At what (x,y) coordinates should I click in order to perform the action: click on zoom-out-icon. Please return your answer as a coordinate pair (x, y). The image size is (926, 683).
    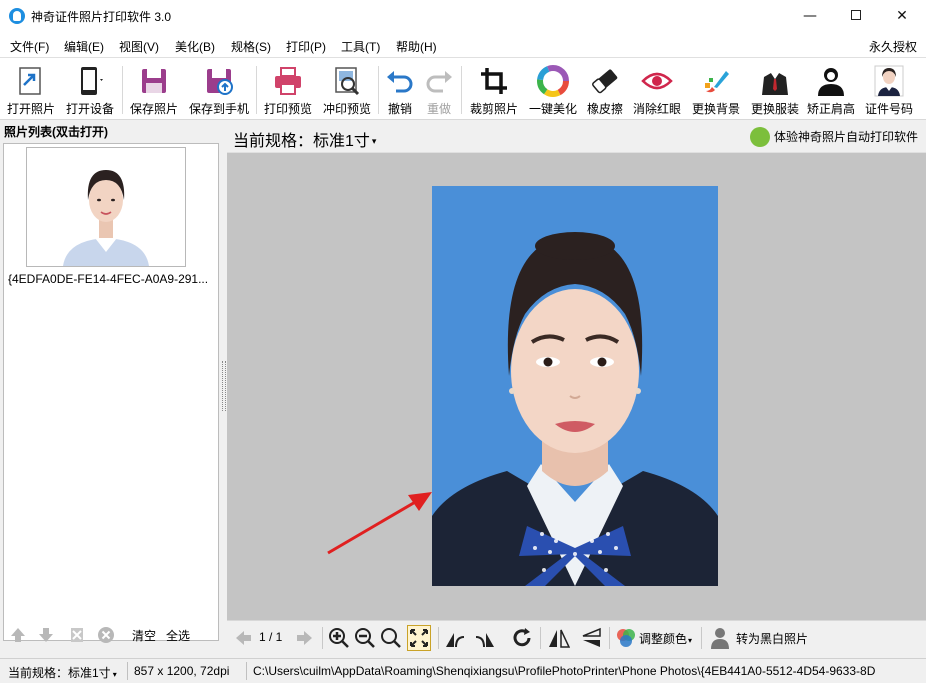
    Looking at the image, I should click on (365, 638).